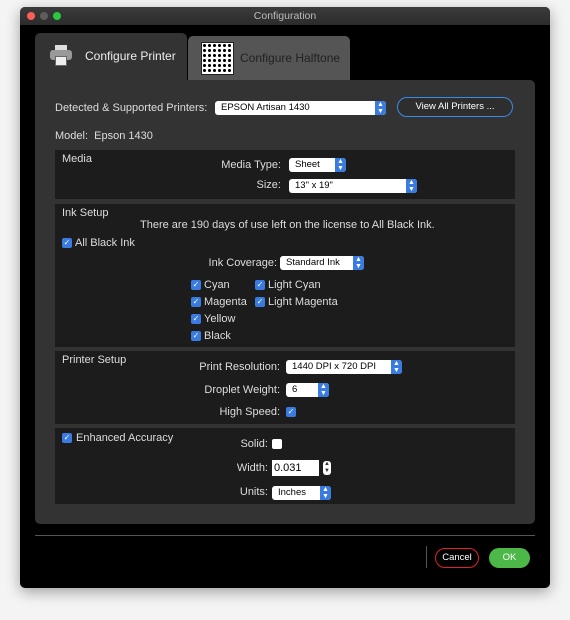 This screenshot has height=620, width=570. What do you see at coordinates (268, 185) in the screenshot?
I see `size-label: Size:` at bounding box center [268, 185].